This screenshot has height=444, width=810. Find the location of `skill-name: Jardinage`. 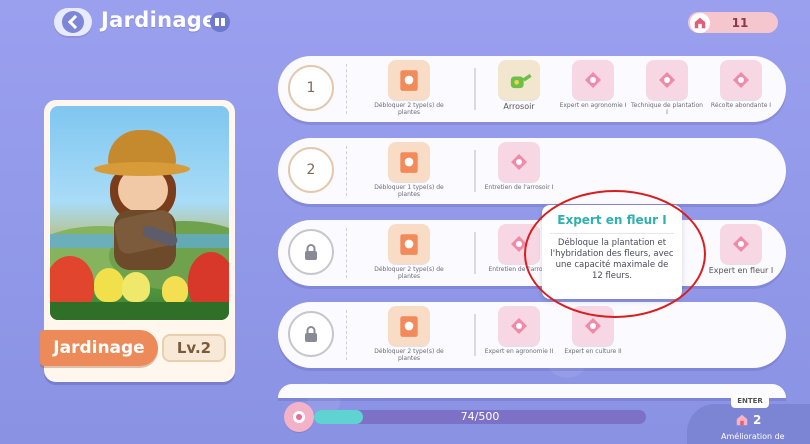

skill-name: Jardinage is located at coordinates (99, 348).